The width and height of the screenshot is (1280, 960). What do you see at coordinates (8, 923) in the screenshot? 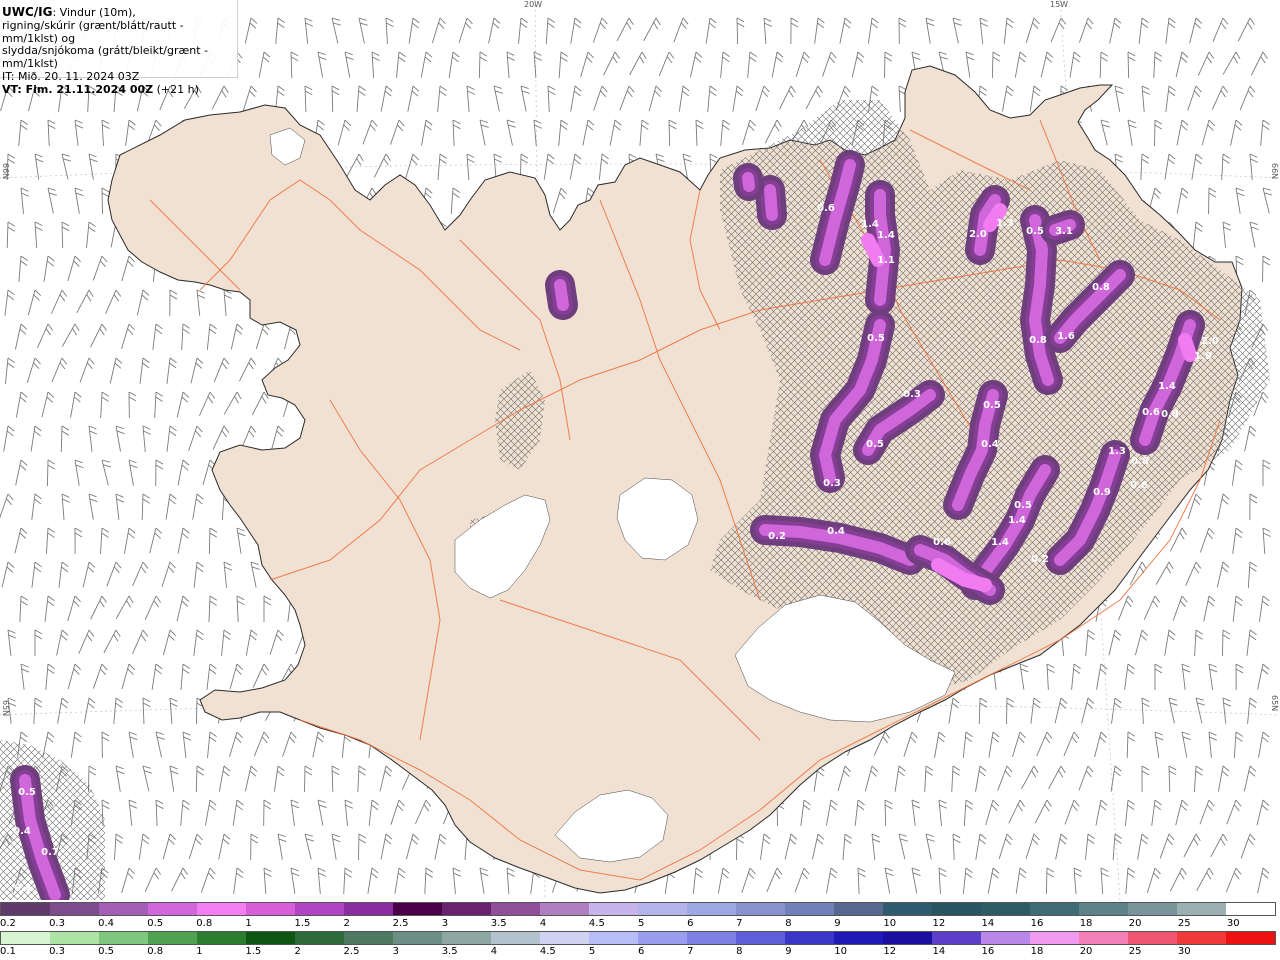
I see `legend-label: 0.2` at bounding box center [8, 923].